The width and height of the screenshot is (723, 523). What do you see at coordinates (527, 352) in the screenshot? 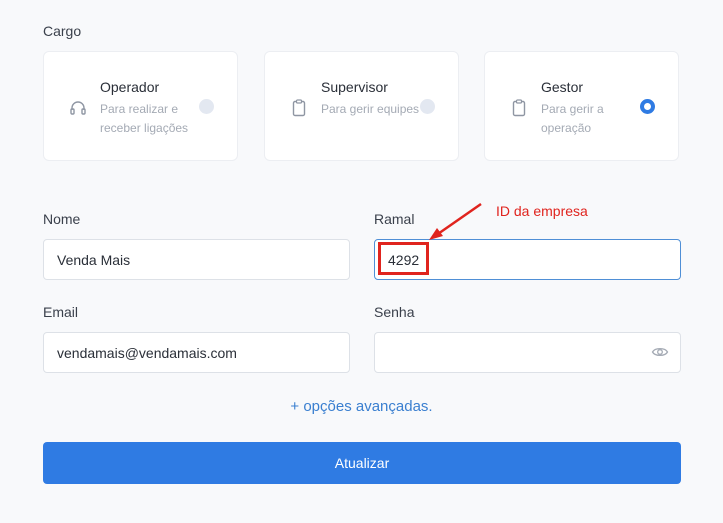
I see `senha-input` at bounding box center [527, 352].